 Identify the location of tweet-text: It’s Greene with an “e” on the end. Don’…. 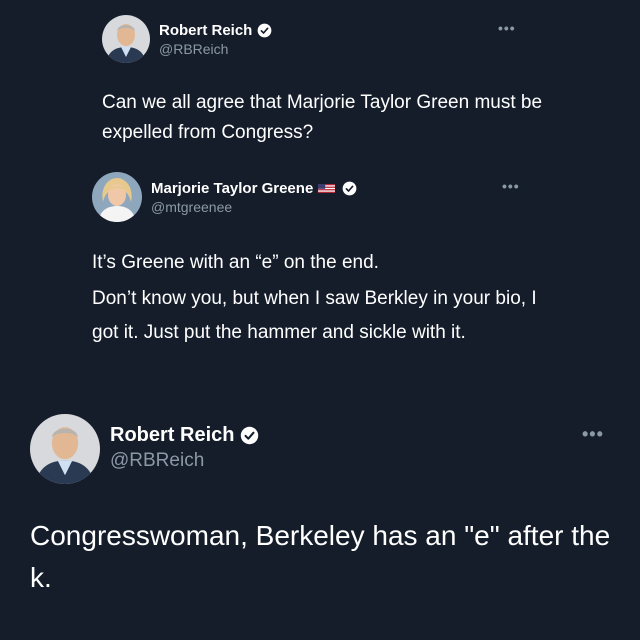
(327, 298).